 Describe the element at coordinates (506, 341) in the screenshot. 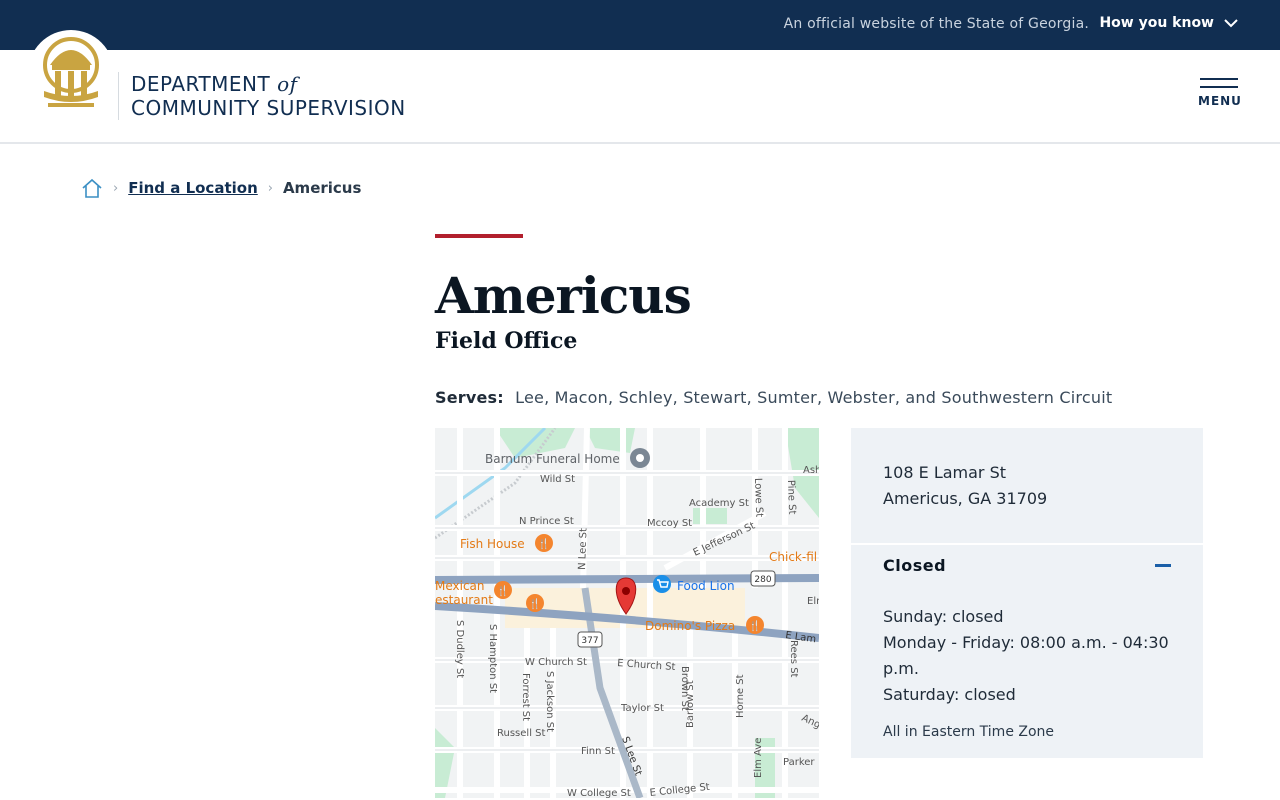

I see `page-subtitle: Field Office` at that location.